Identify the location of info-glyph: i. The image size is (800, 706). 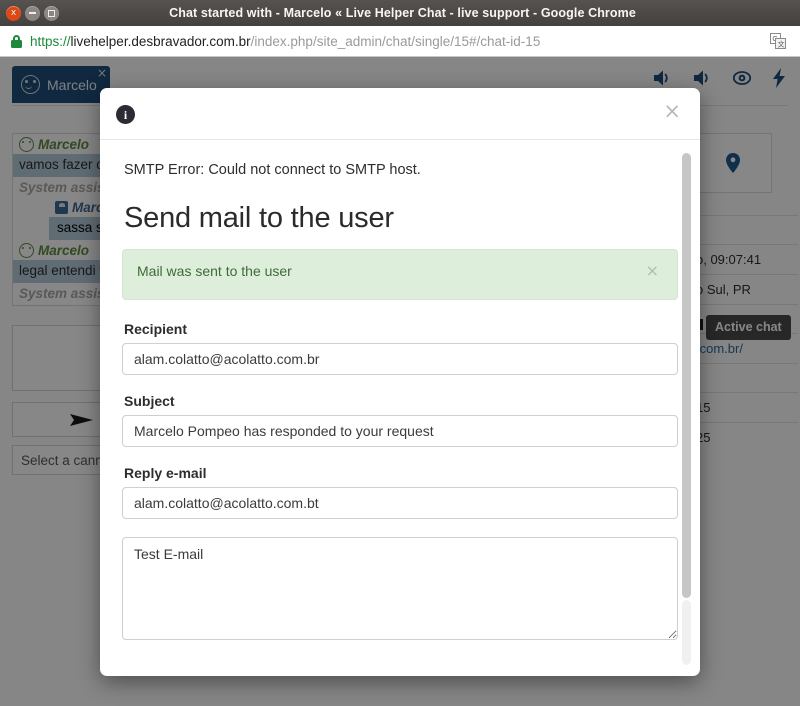
(125, 114).